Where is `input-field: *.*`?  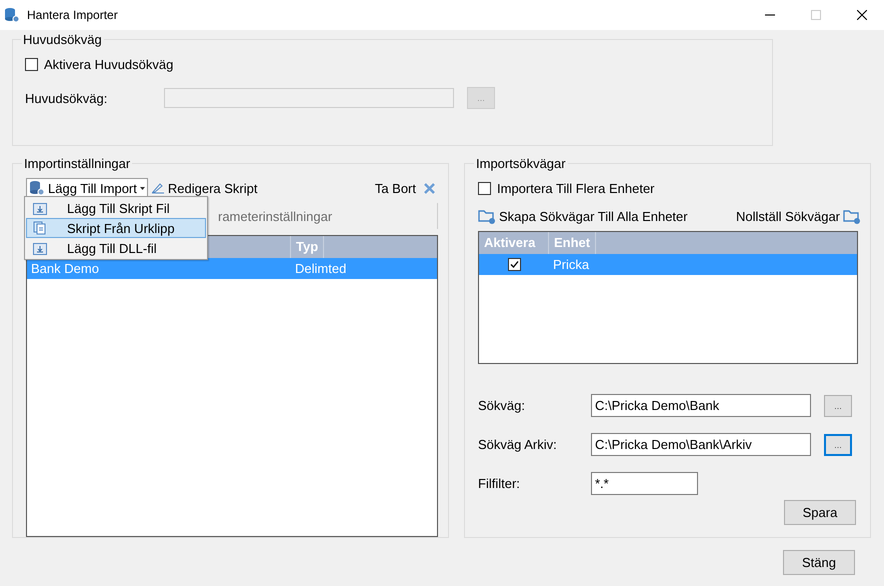
input-field: *.* is located at coordinates (644, 483).